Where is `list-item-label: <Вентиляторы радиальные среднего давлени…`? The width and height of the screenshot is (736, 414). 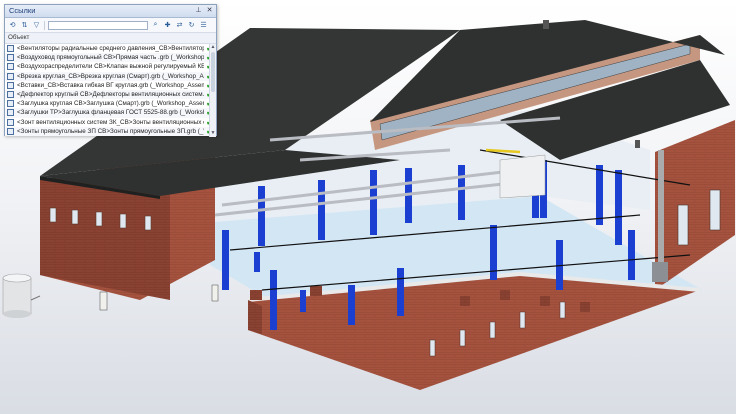
list-item-label: <Вентиляторы радиальные среднего давлени… is located at coordinates (110, 48).